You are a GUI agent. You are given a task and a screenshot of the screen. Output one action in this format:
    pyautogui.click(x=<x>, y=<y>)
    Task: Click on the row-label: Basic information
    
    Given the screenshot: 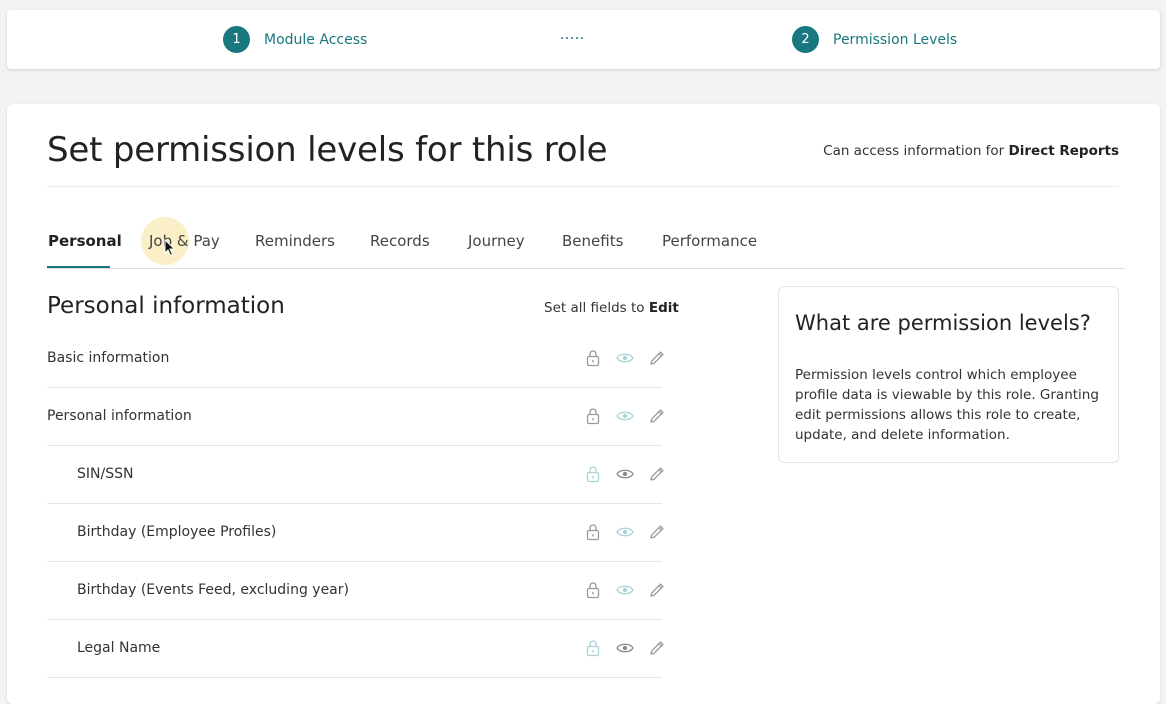 What is the action you would take?
    pyautogui.click(x=108, y=358)
    